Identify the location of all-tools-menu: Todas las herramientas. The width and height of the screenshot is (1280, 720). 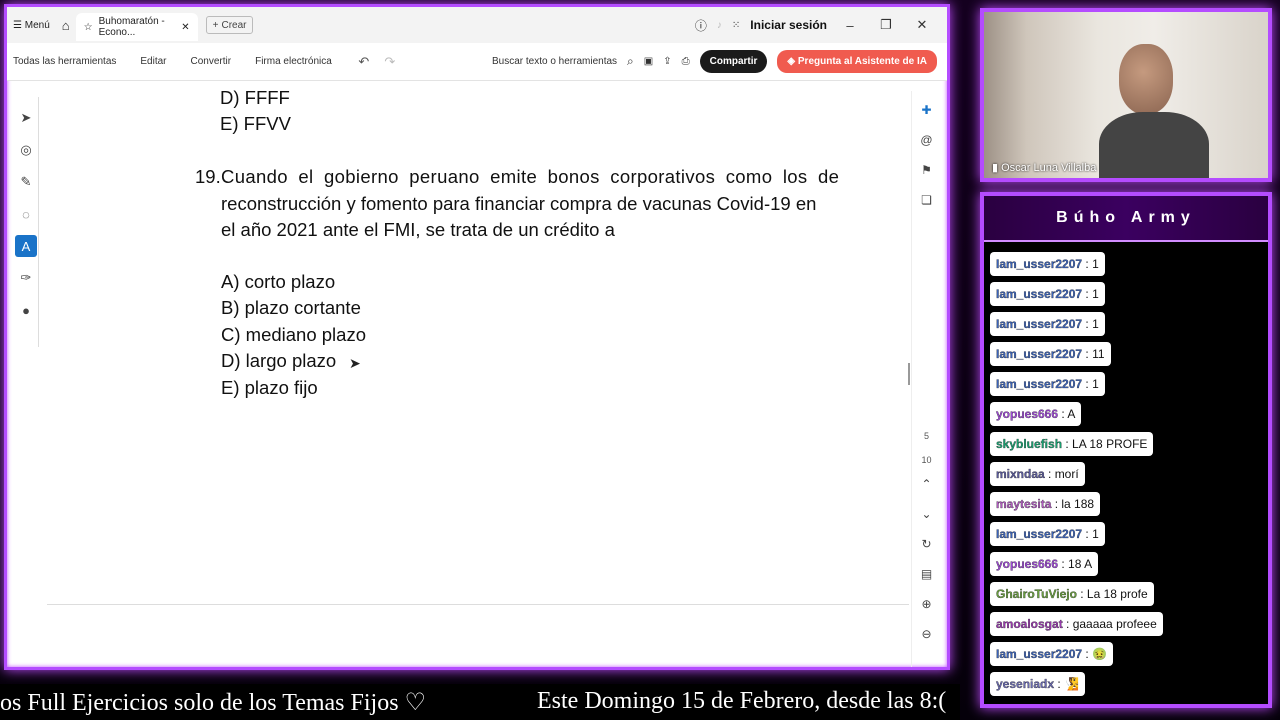
(64, 61).